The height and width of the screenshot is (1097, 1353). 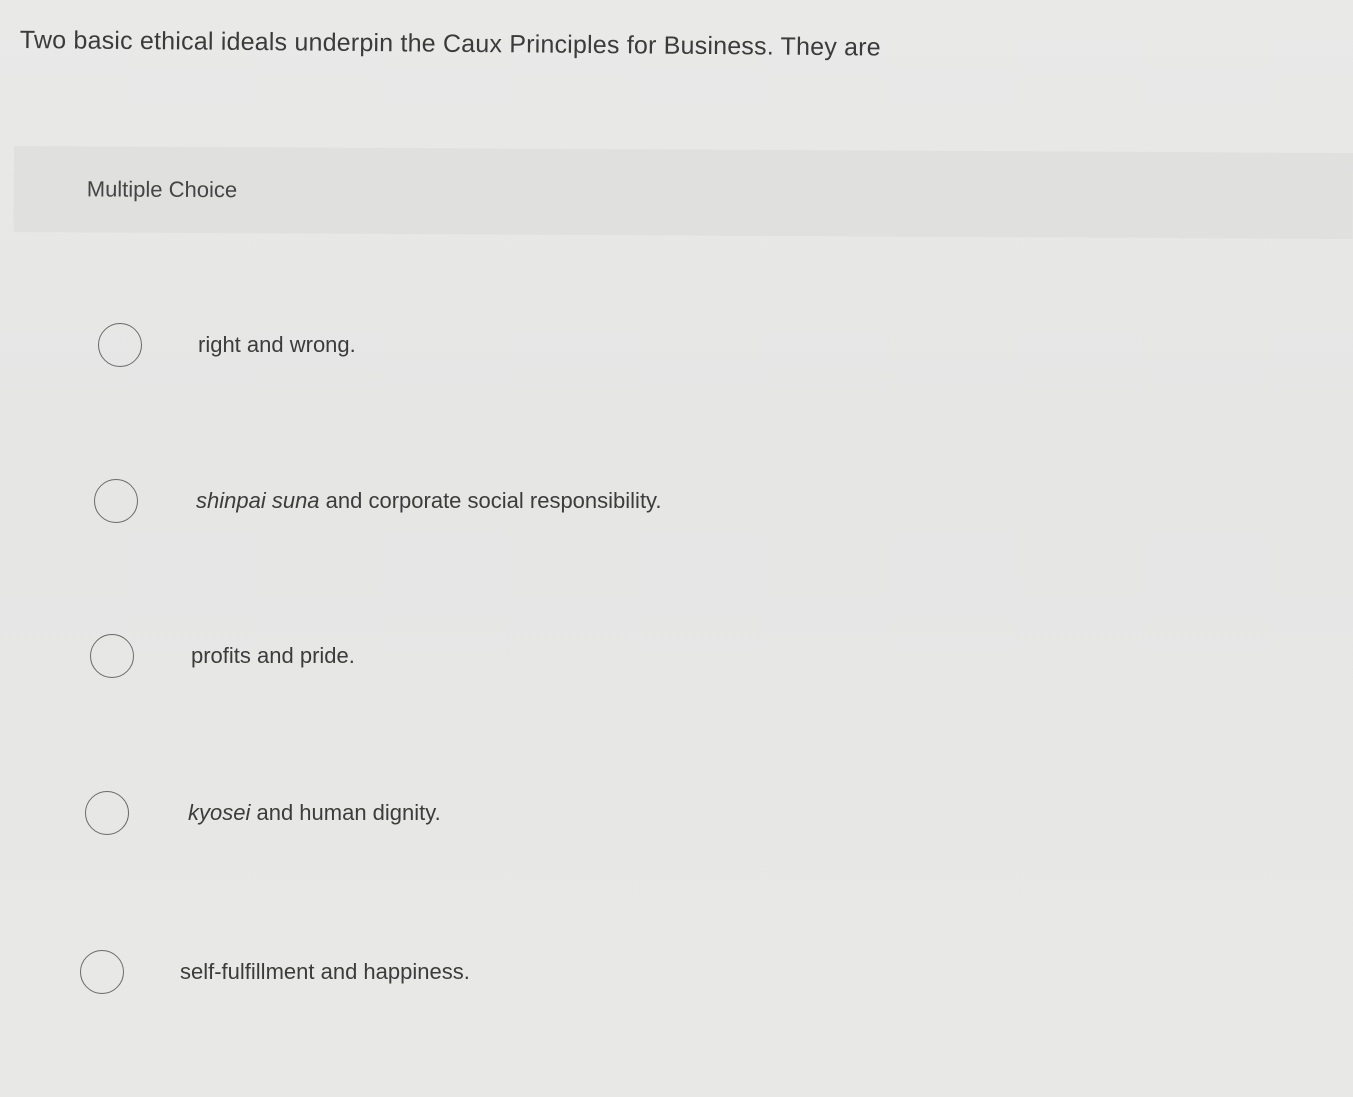 I want to click on option-right-and-wrong: right and wrong., so click(x=227, y=345).